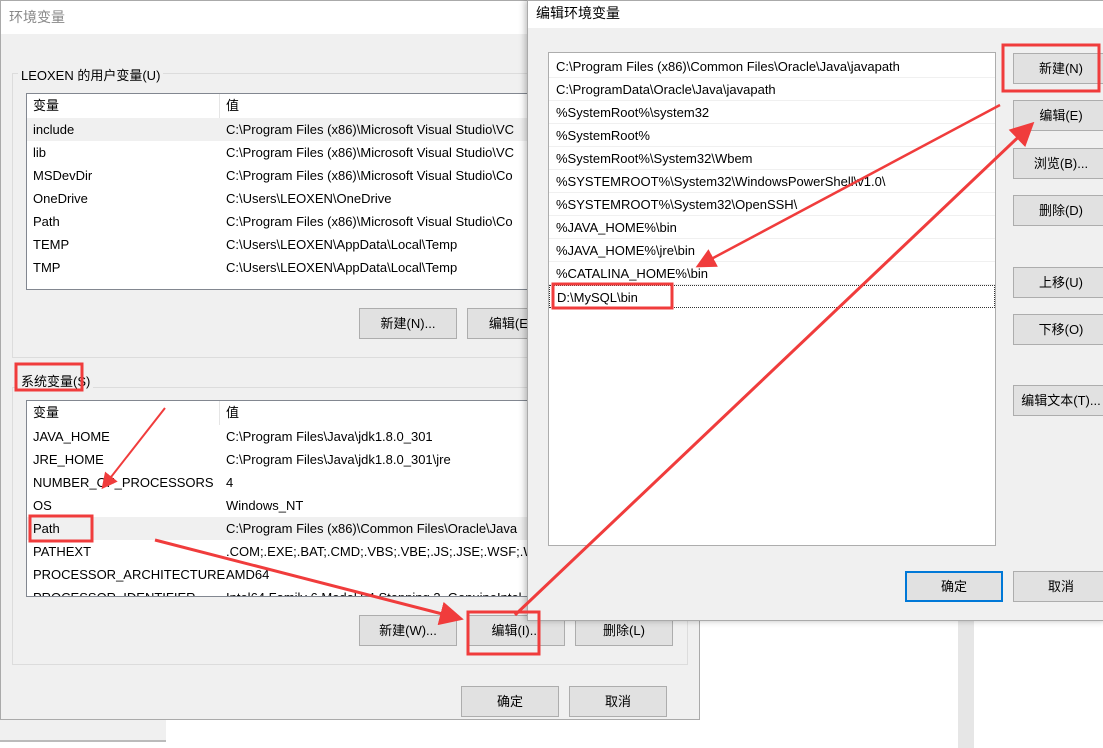 The height and width of the screenshot is (748, 1103). I want to click on path-list-item: %JAVA_HOME%\bin, so click(772, 227).